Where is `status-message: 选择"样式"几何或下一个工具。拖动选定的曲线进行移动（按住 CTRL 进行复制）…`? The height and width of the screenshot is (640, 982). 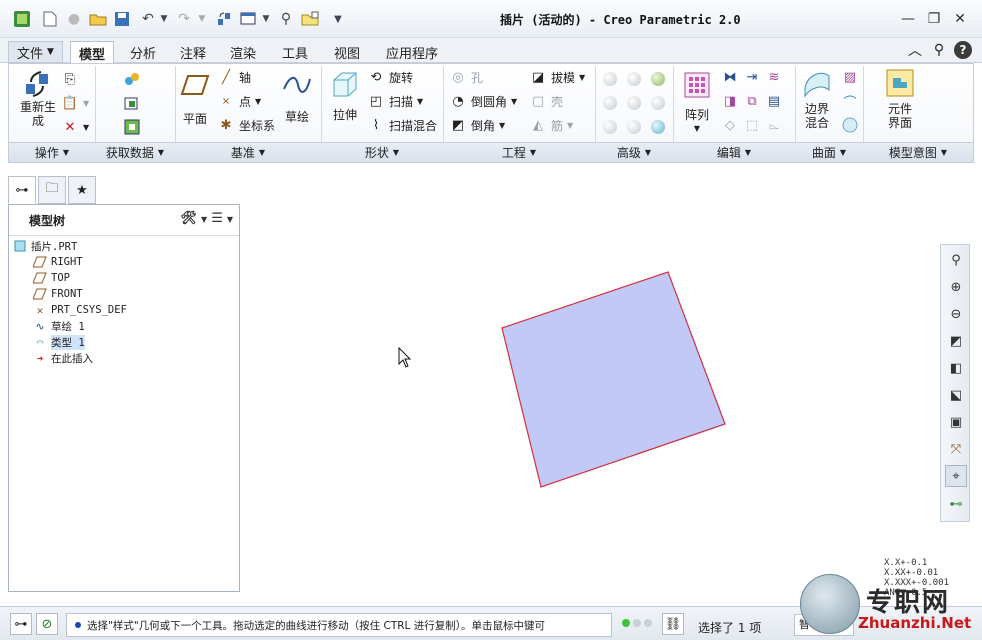
status-message: 选择"样式"几何或下一个工具。拖动选定的曲线进行移动（按住 CTRL 进行复制）… is located at coordinates (316, 625).